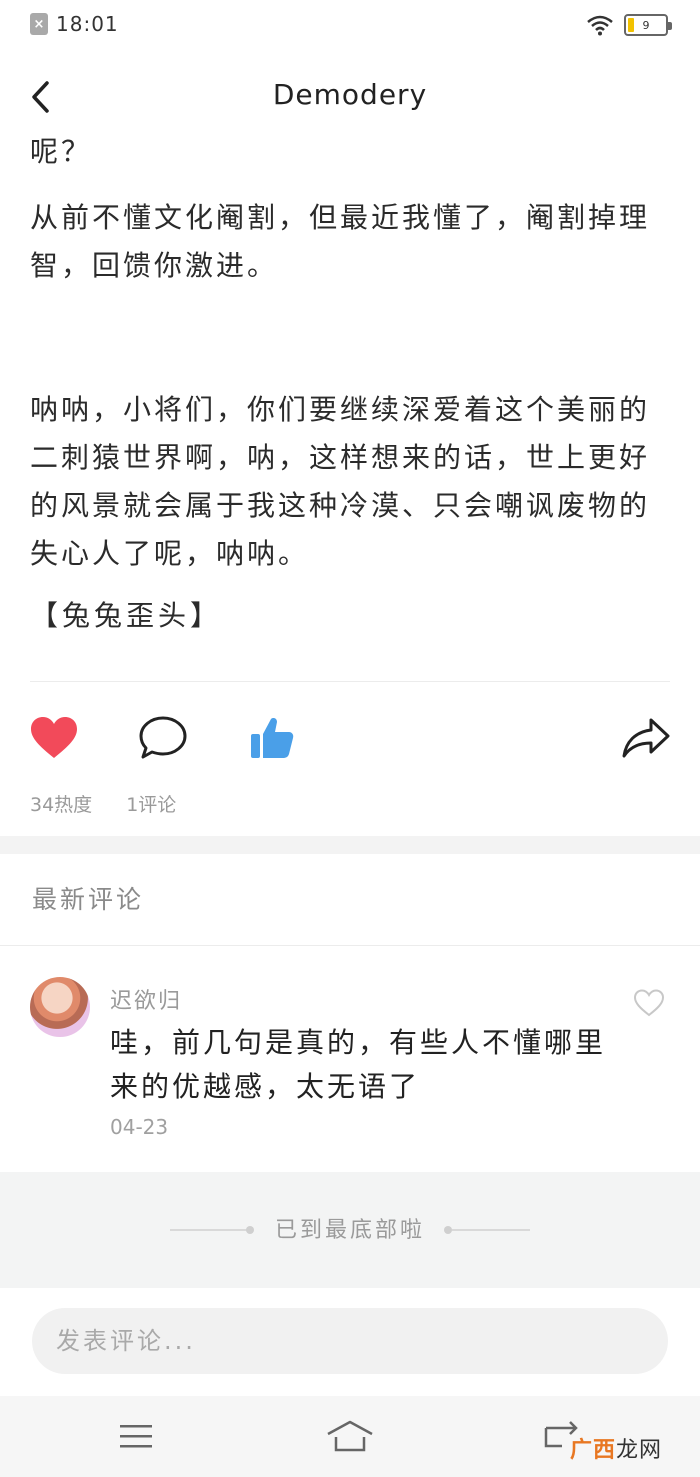 The height and width of the screenshot is (1477, 700). I want to click on battery-icon: 9, so click(648, 25).